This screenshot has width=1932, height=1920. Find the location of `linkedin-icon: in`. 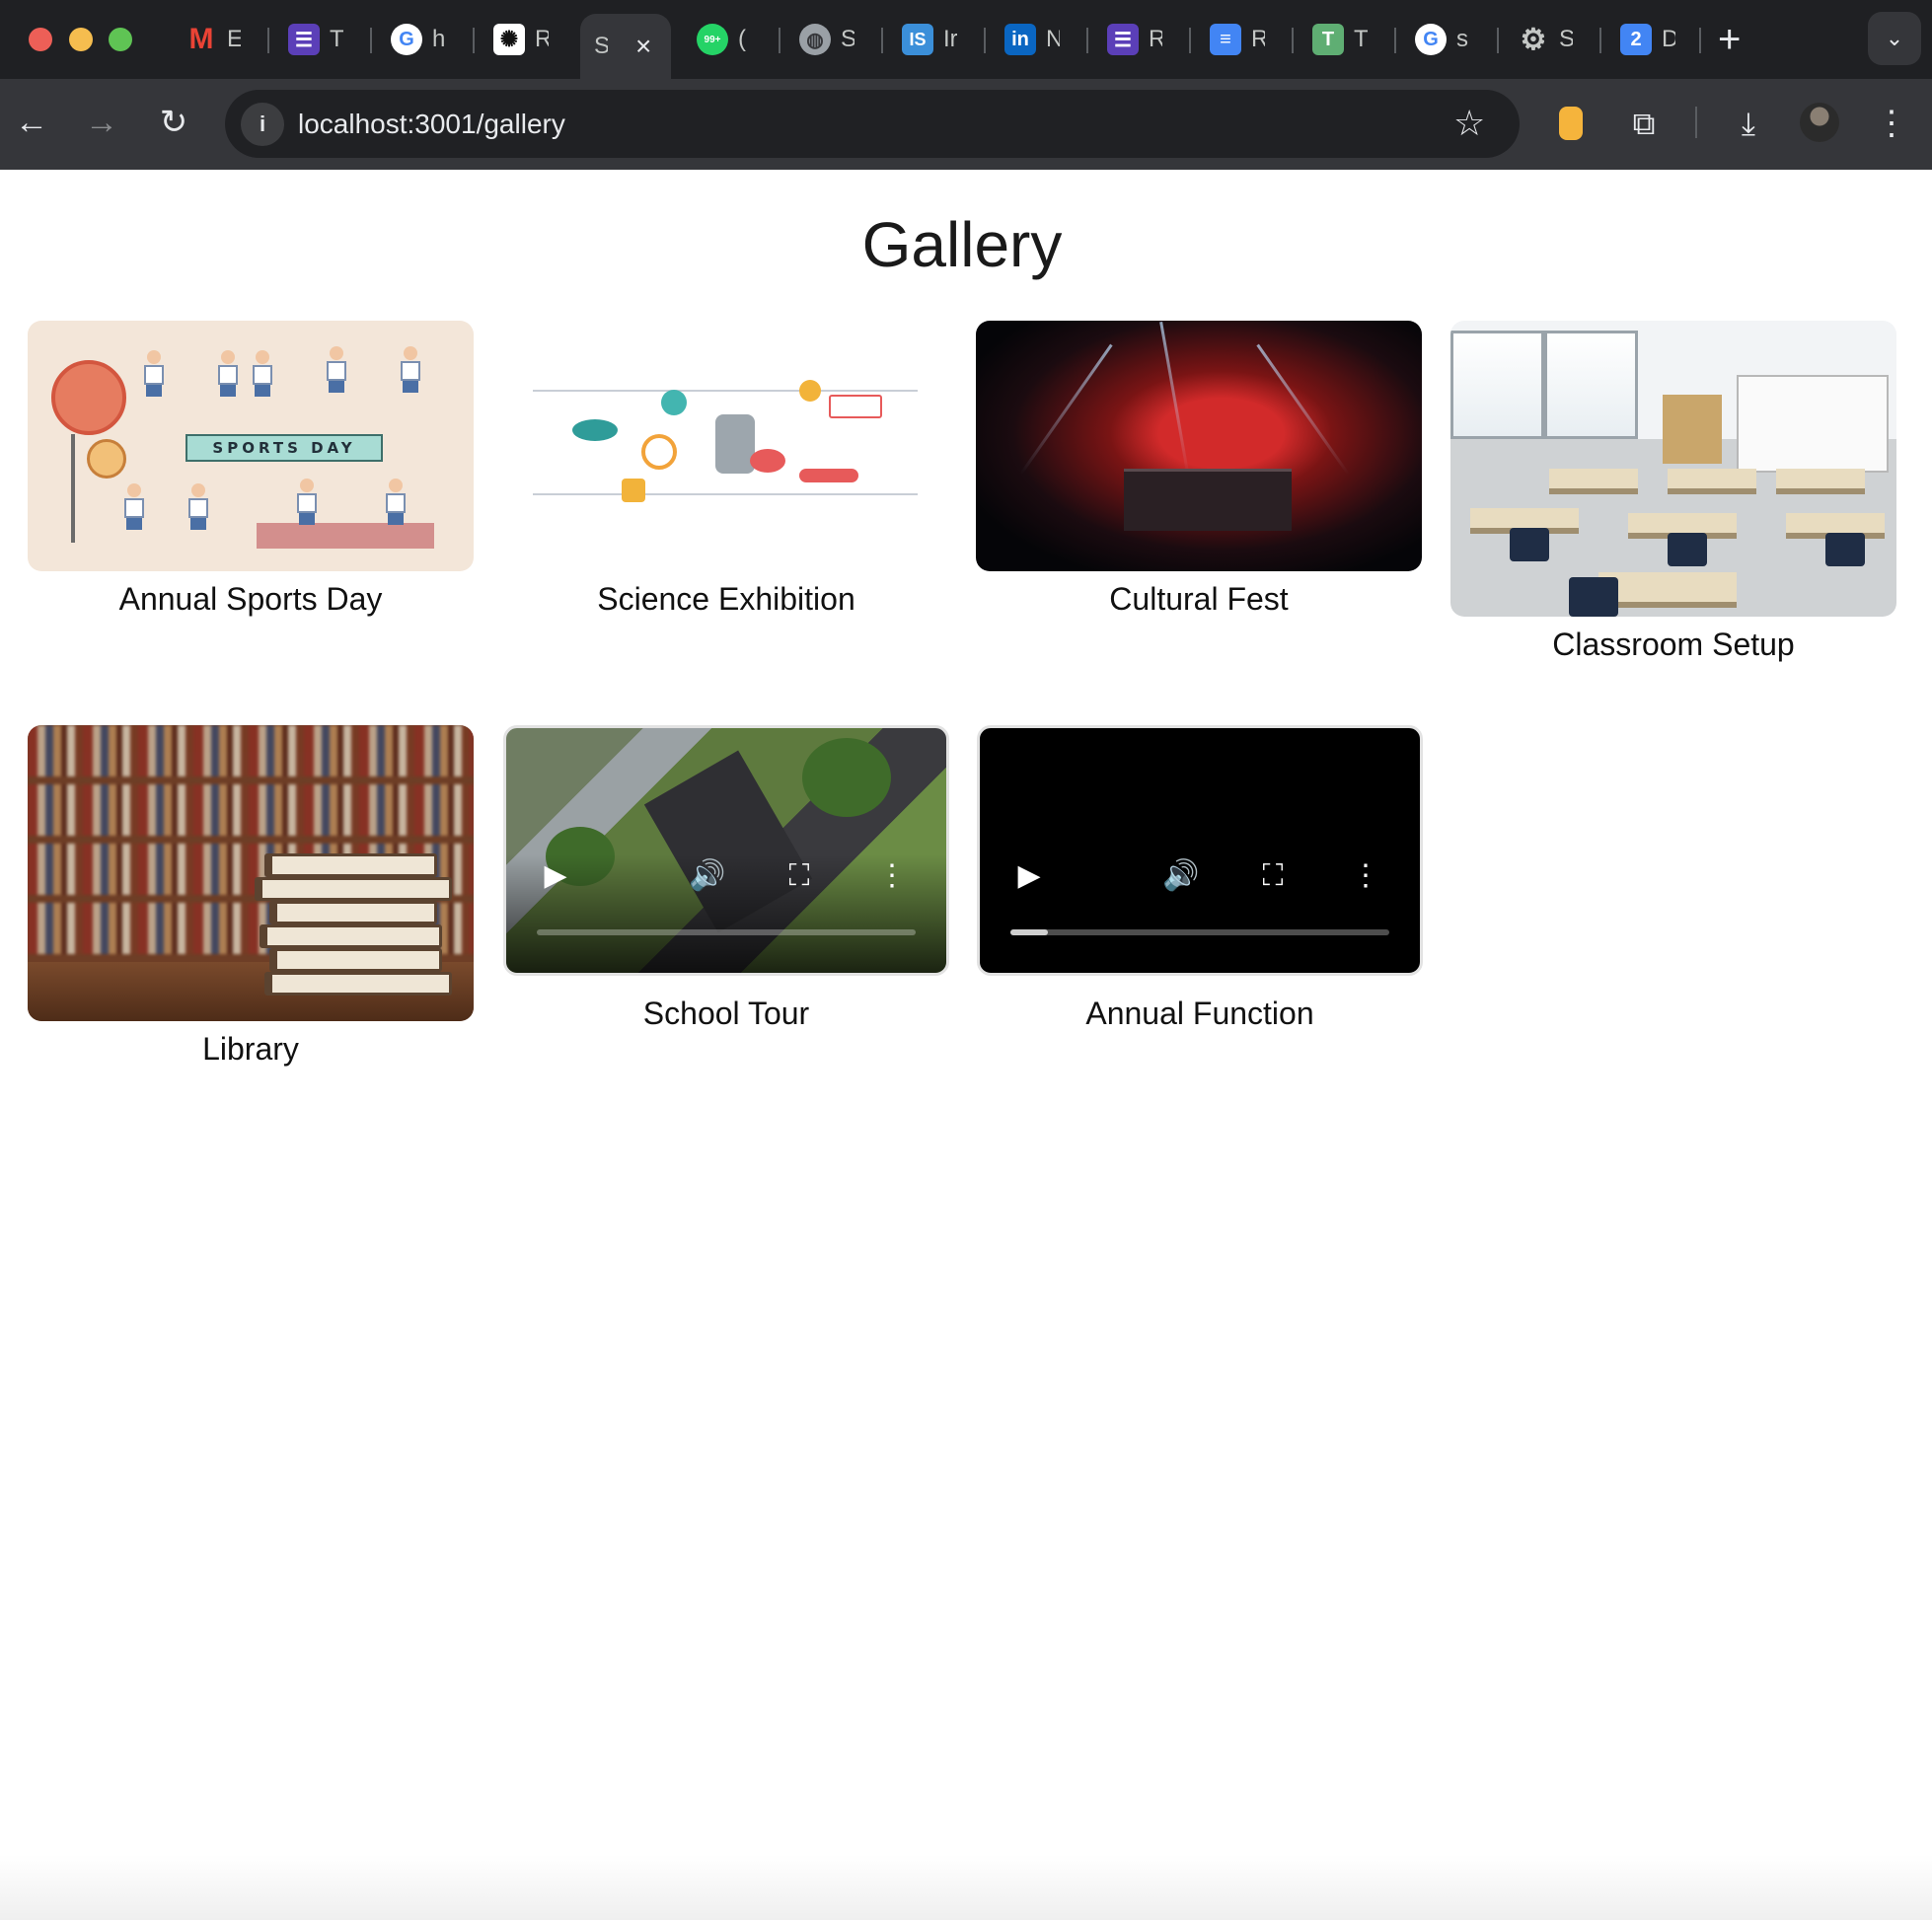

linkedin-icon: in is located at coordinates (1020, 39).